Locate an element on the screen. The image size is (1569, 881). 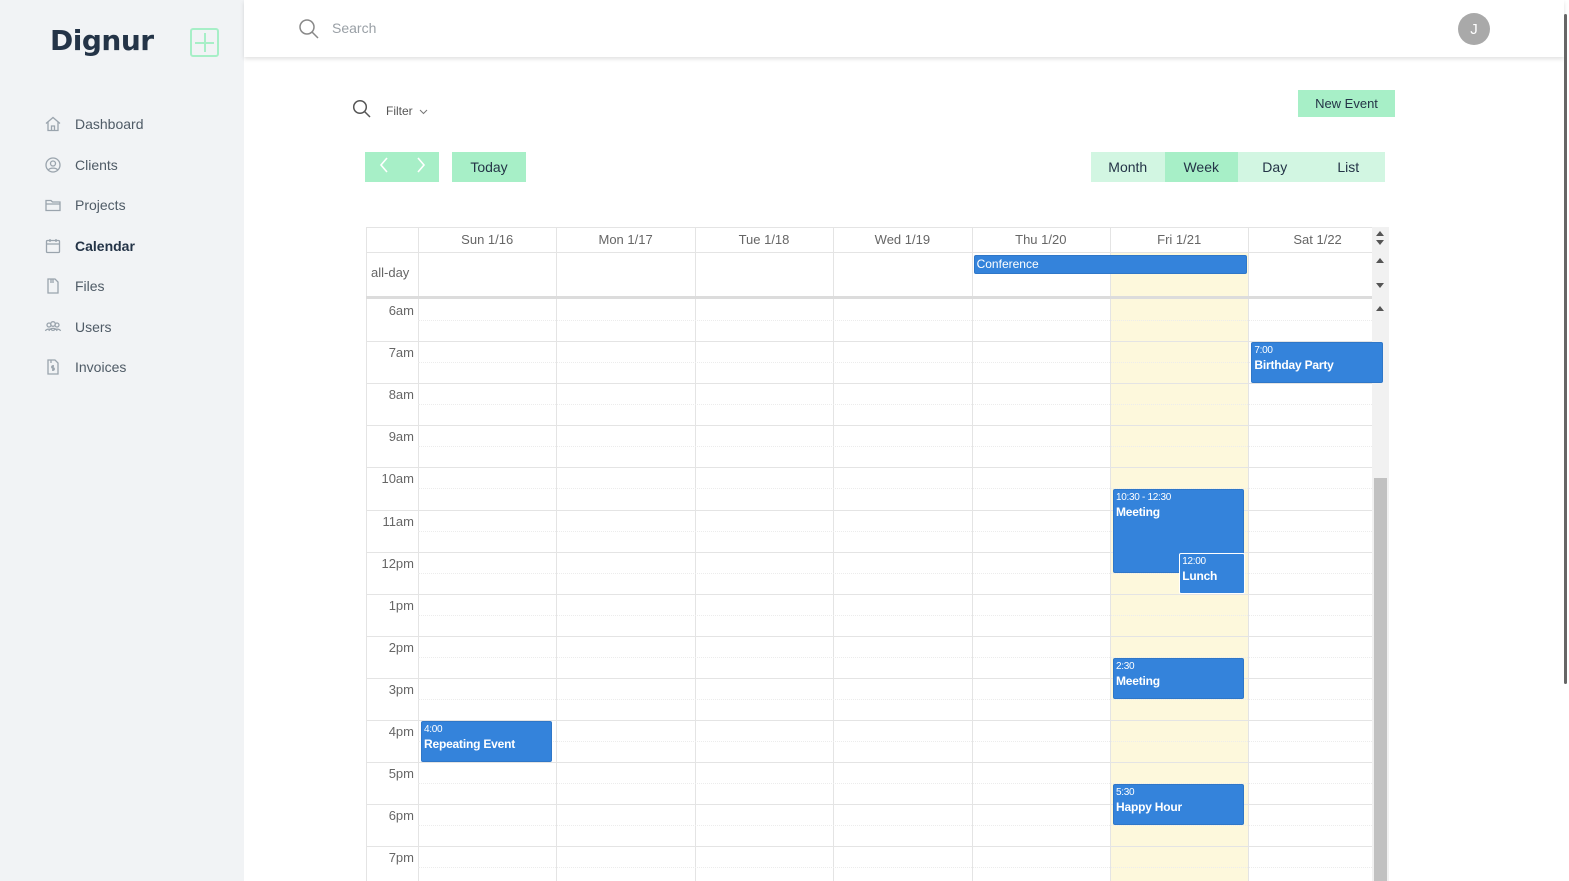
sidebar-item-files: Files is located at coordinates (94, 286).